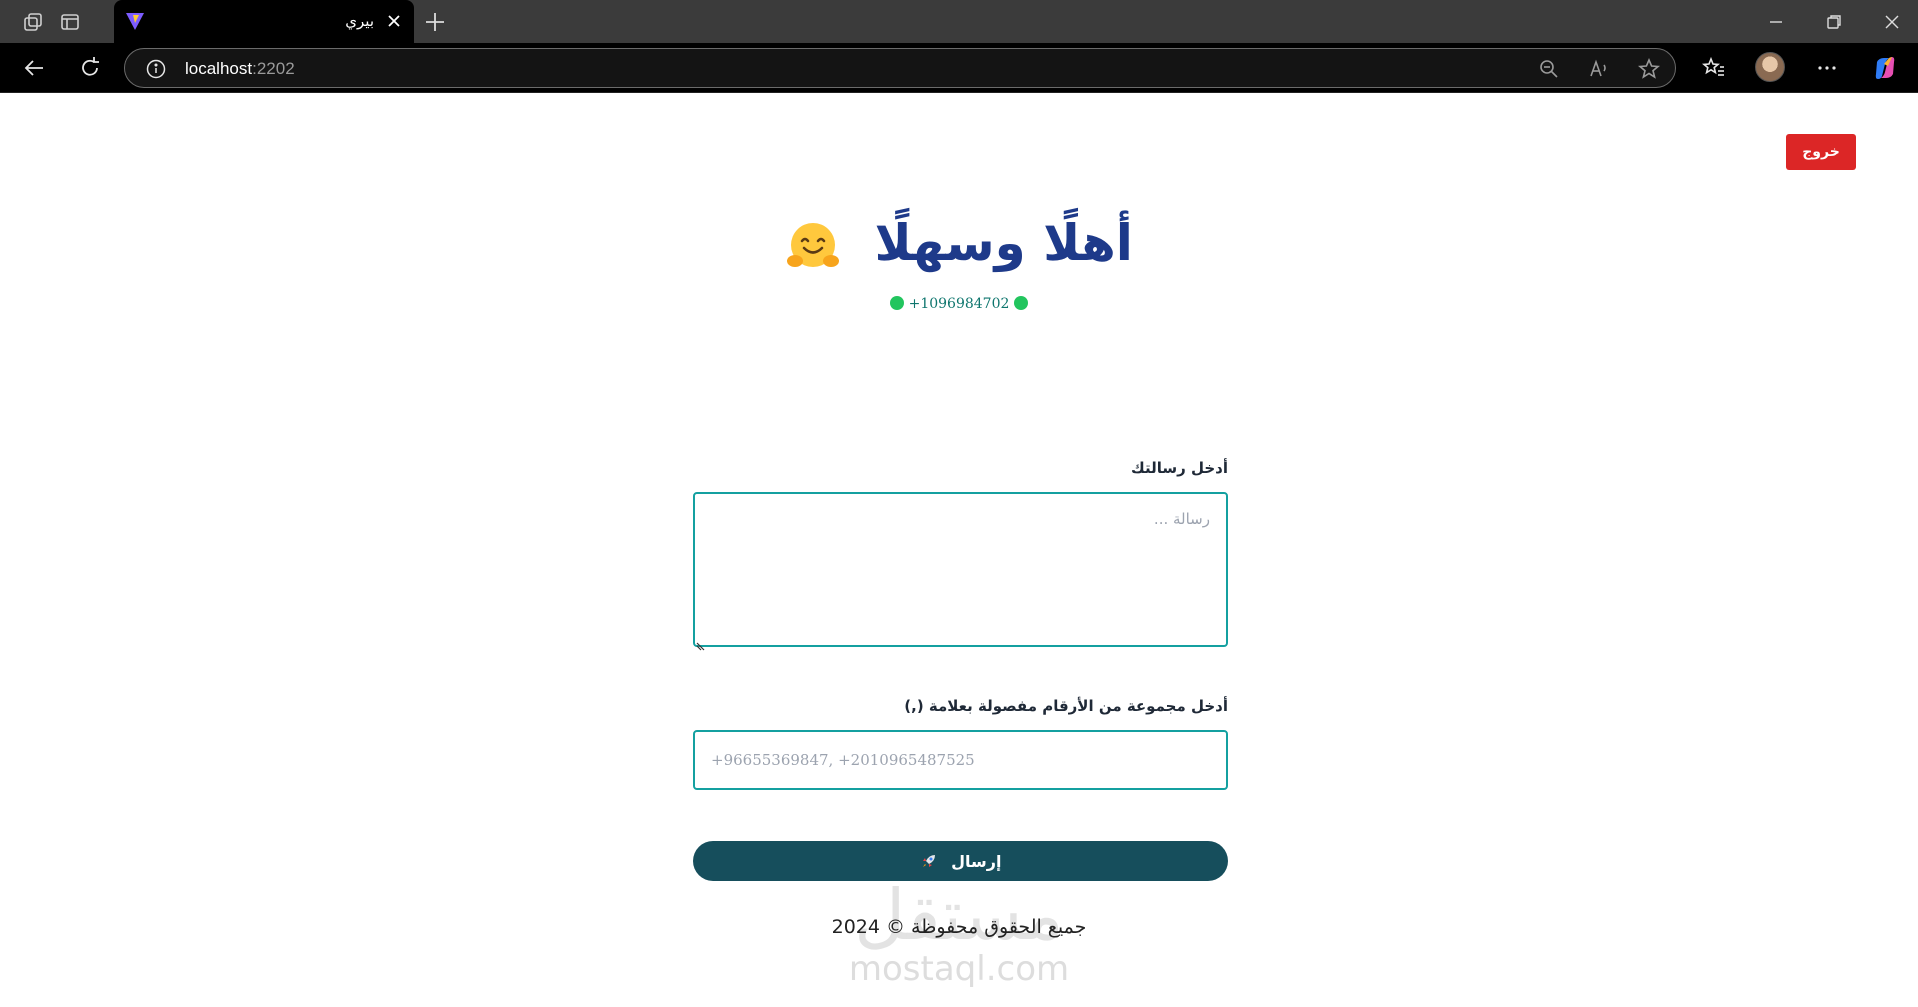 The width and height of the screenshot is (1918, 1007). What do you see at coordinates (219, 68) in the screenshot?
I see `url-host: localhost` at bounding box center [219, 68].